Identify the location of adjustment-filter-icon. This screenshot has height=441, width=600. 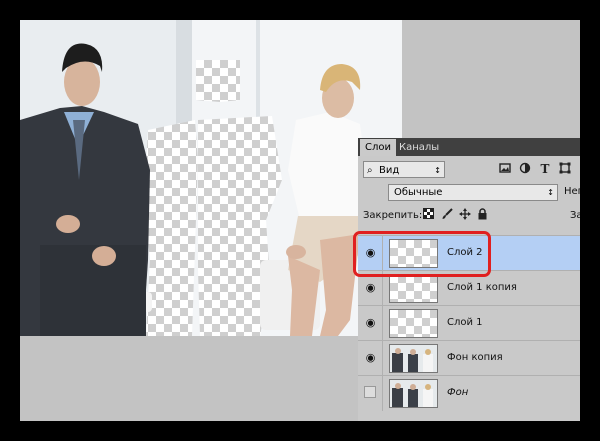
(525, 169).